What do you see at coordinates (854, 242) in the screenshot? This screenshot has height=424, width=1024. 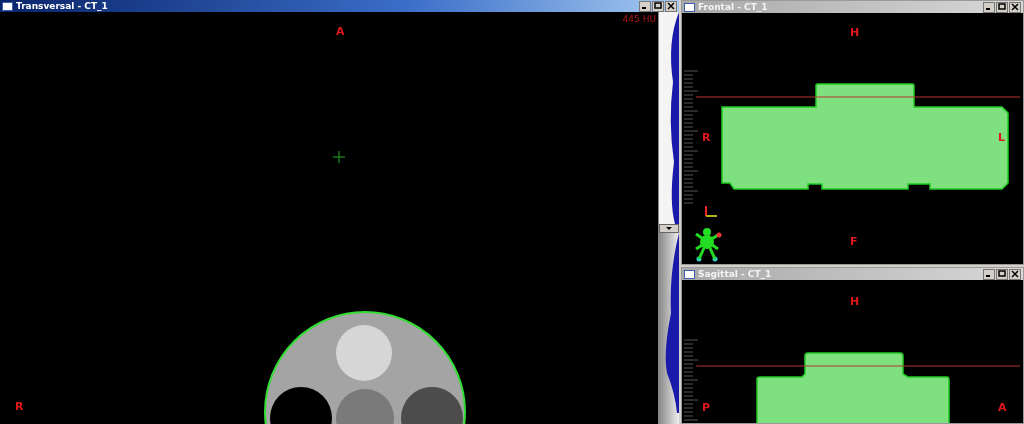 I see `orientation-label: F` at bounding box center [854, 242].